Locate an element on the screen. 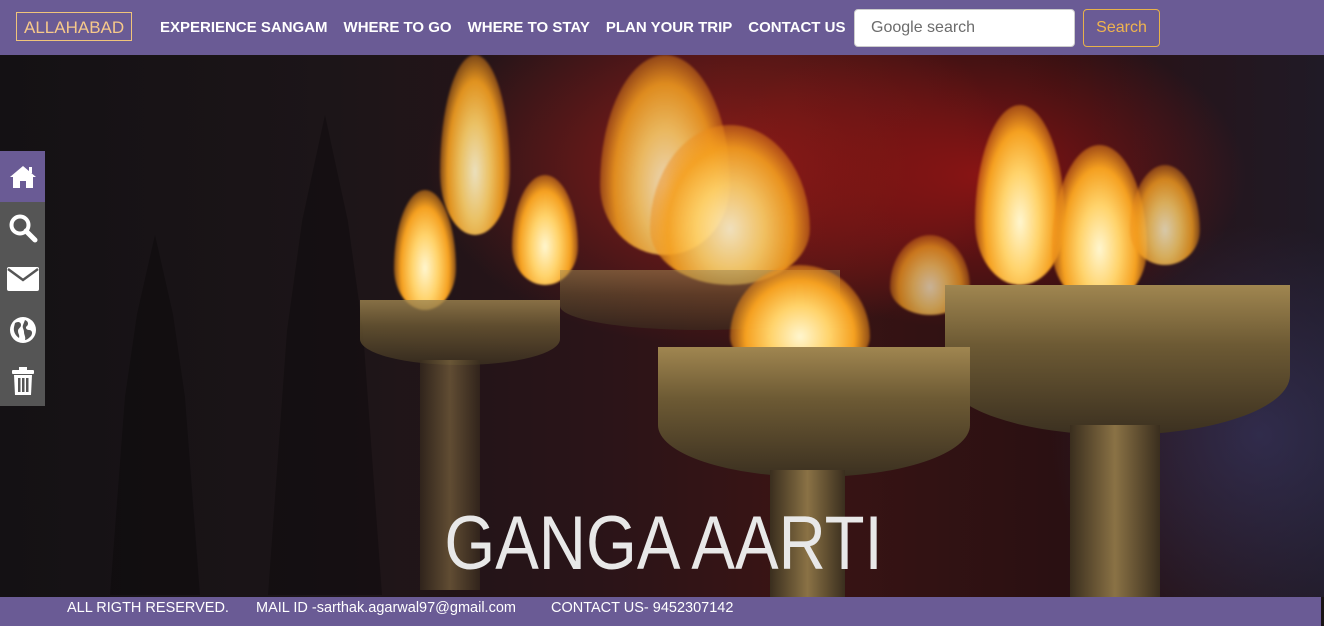  search-icon is located at coordinates (23, 228).